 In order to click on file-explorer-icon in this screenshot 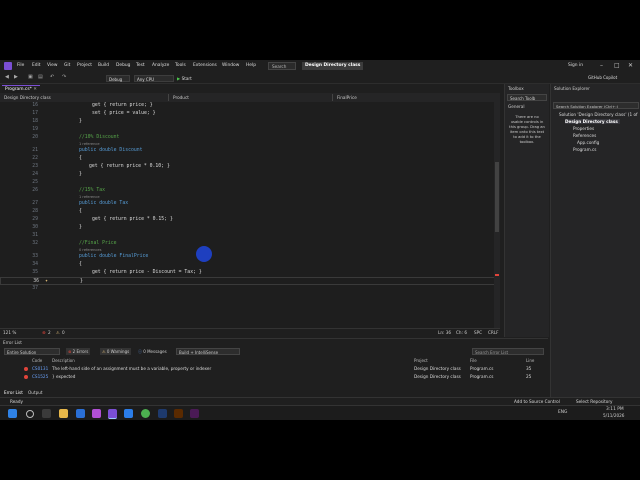, I will do `click(63, 413)`.